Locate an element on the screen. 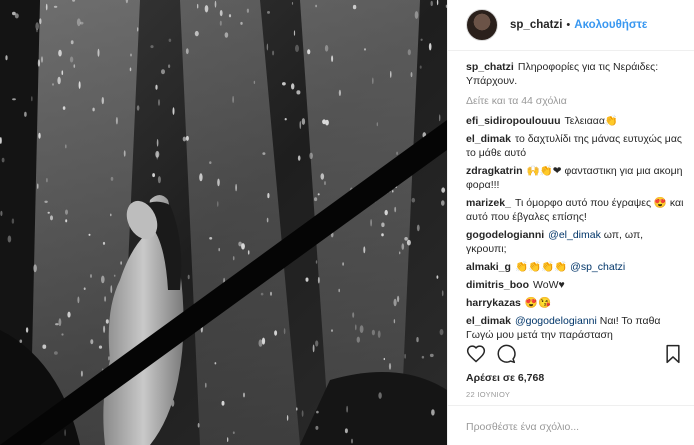  comment-item: harrykazas 😍😘 is located at coordinates (576, 303).